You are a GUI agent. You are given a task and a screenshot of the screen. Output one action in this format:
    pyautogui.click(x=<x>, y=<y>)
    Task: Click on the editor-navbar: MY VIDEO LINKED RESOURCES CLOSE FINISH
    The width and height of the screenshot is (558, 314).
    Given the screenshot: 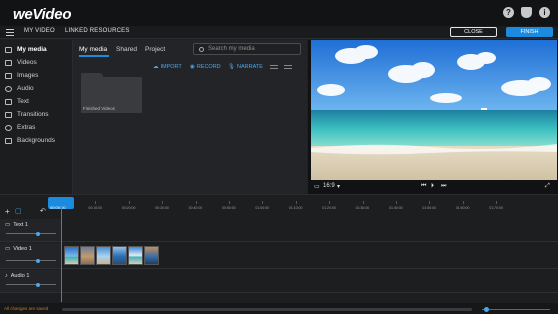 What is the action you would take?
    pyautogui.click(x=279, y=32)
    